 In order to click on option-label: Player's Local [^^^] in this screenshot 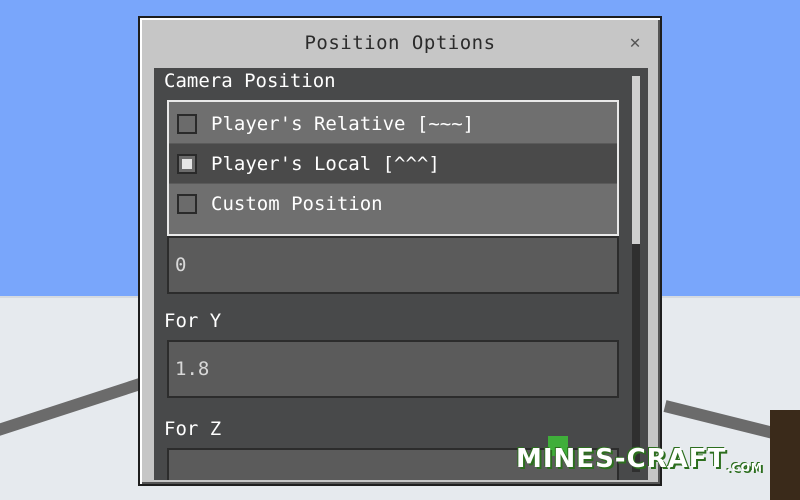, I will do `click(325, 163)`.